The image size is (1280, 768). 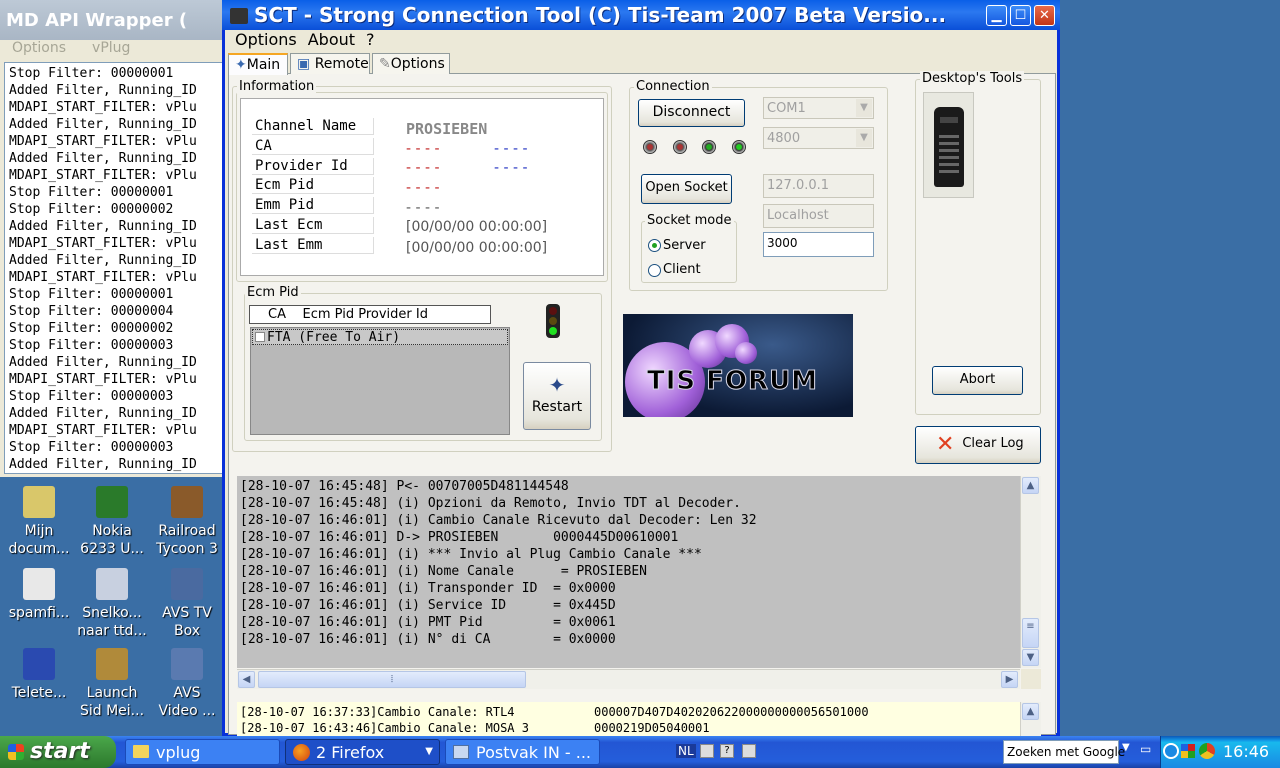 I want to click on tab-remote: ▣ Remote, so click(x=330, y=63).